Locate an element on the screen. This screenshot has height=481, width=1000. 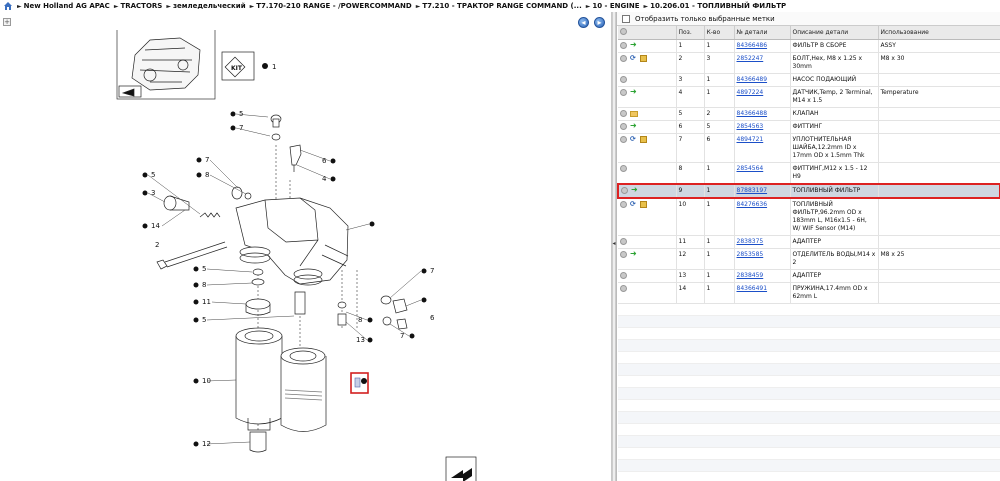
column-header-pos: Поз. is located at coordinates (690, 33).